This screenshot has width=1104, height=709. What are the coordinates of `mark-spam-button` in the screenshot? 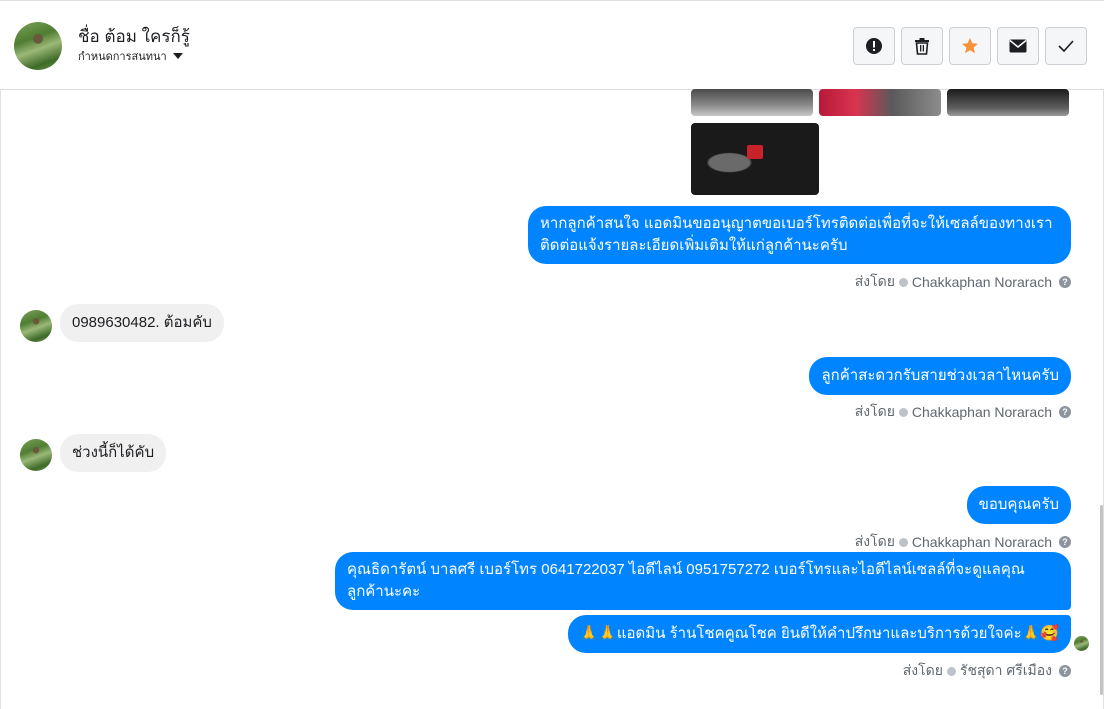 It's located at (874, 46).